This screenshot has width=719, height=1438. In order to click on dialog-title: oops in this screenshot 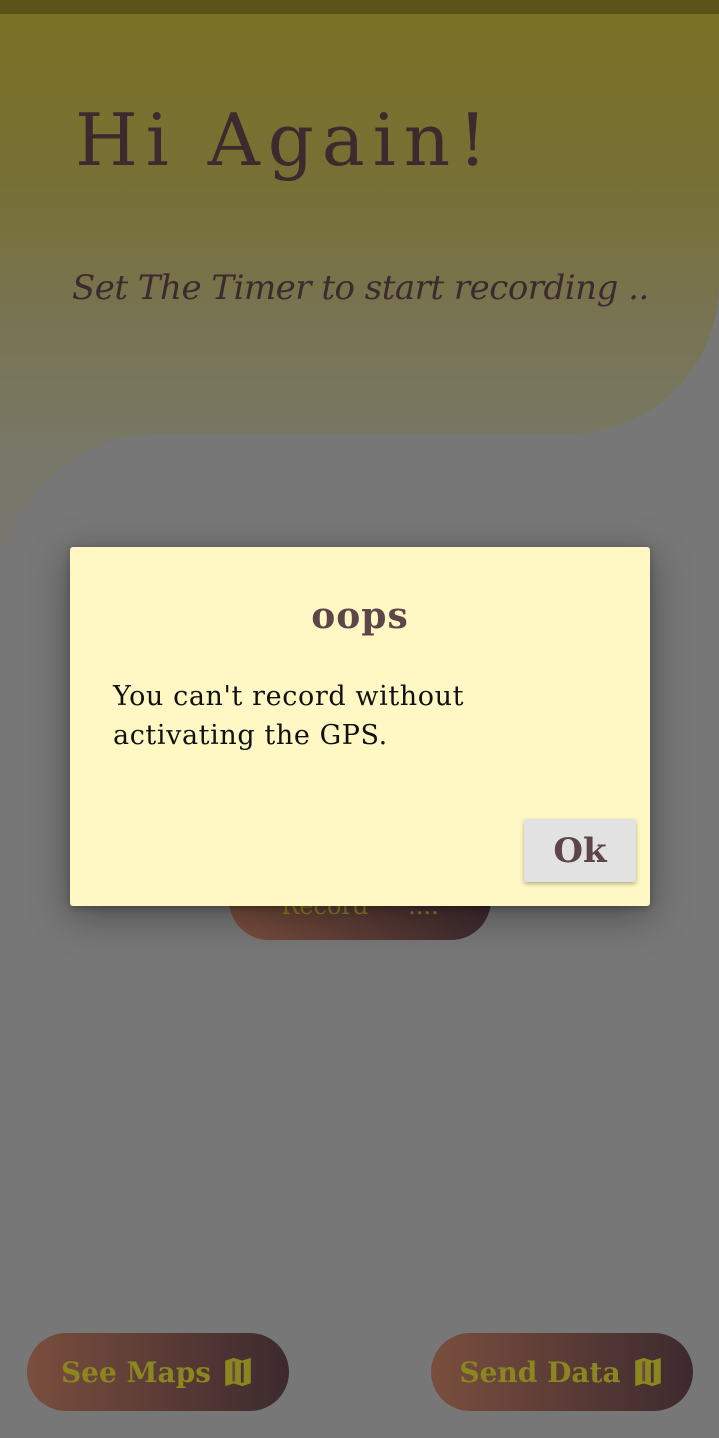, I will do `click(360, 616)`.